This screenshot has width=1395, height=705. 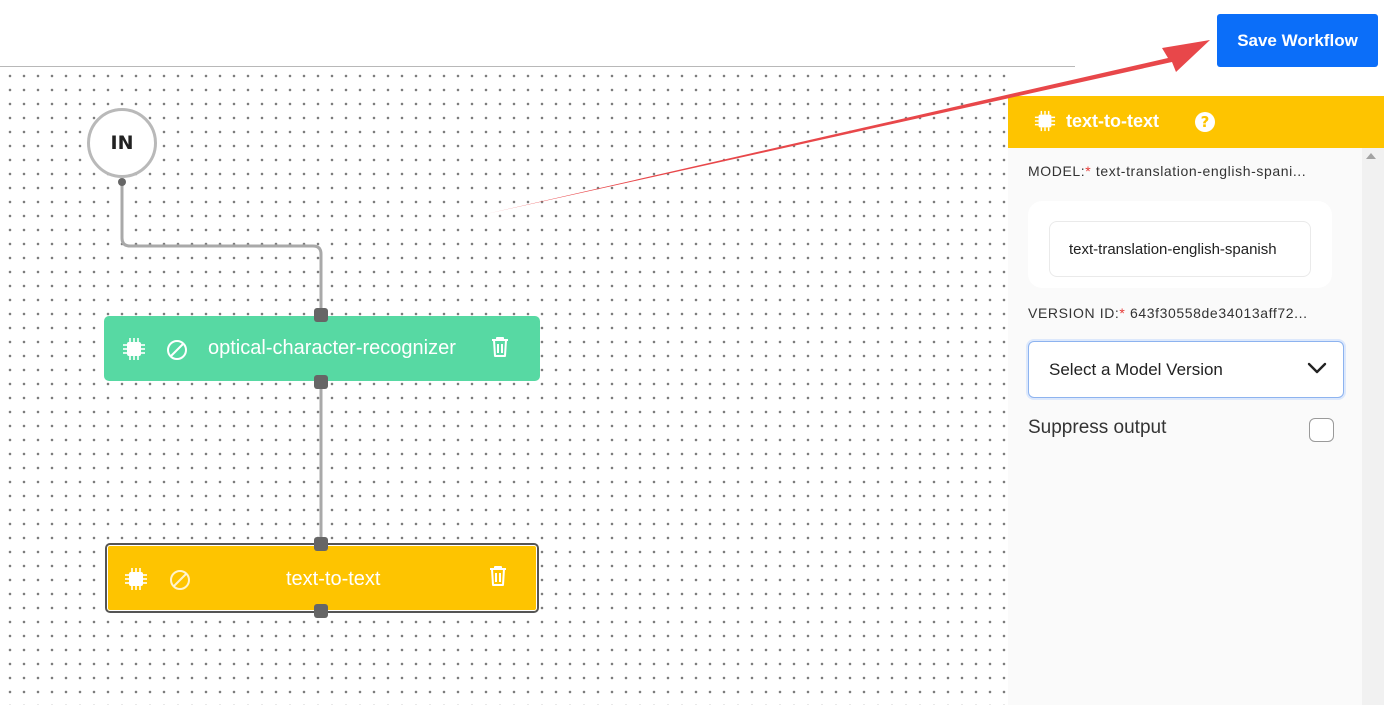 What do you see at coordinates (1136, 369) in the screenshot?
I see `version-select-value: Select a Model Version` at bounding box center [1136, 369].